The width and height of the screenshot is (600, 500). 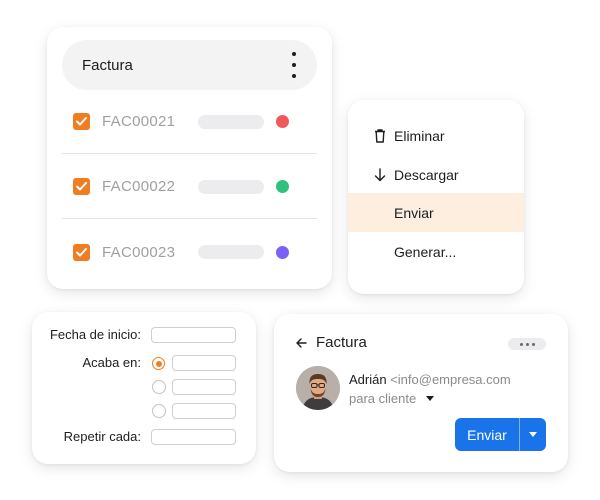 What do you see at coordinates (189, 65) in the screenshot?
I see `invoice-list-header: Factura` at bounding box center [189, 65].